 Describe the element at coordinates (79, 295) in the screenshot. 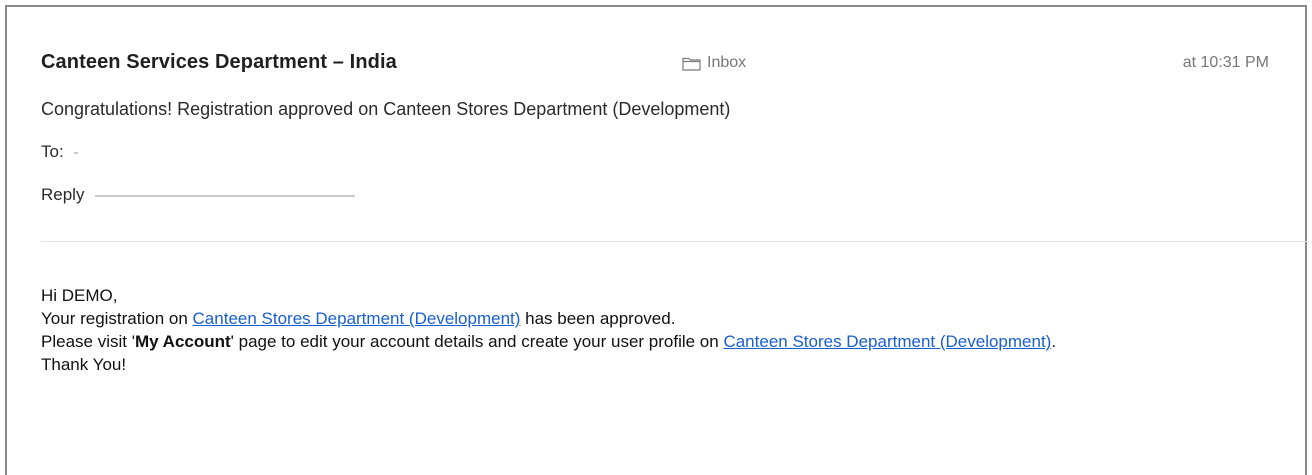

I see `greeting: Hi DEMO,` at that location.